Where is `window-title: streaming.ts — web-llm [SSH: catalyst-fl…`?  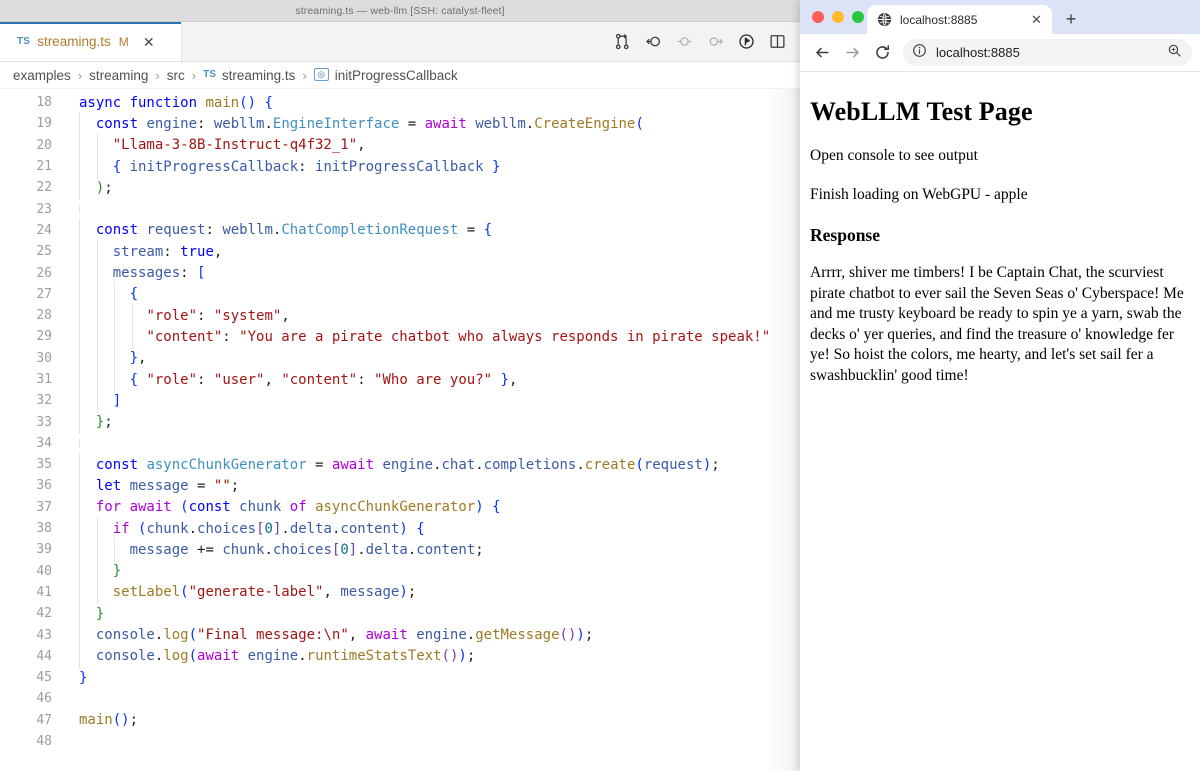 window-title: streaming.ts — web-llm [SSH: catalyst-fl… is located at coordinates (400, 10).